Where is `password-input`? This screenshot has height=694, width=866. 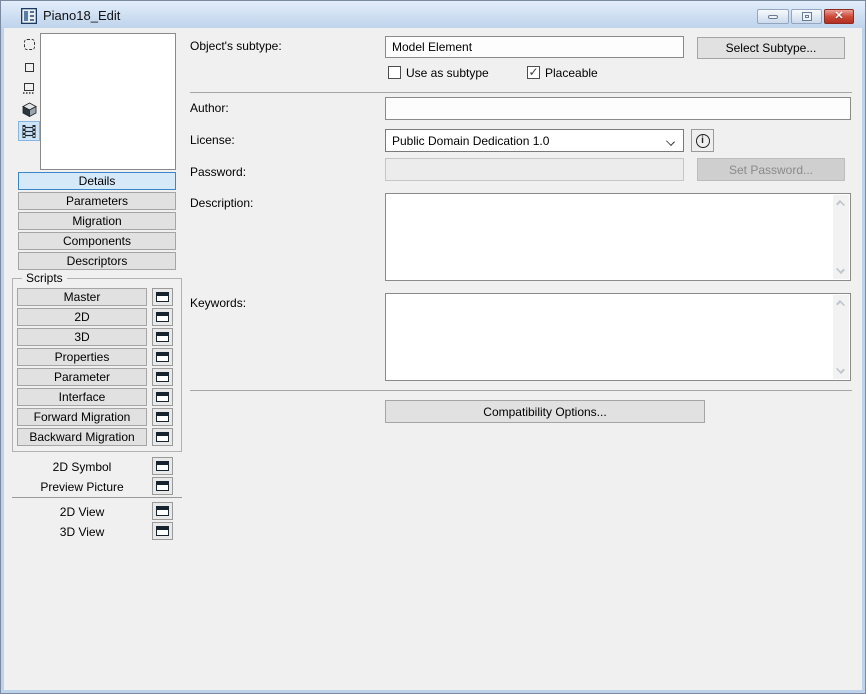
password-input is located at coordinates (534, 169).